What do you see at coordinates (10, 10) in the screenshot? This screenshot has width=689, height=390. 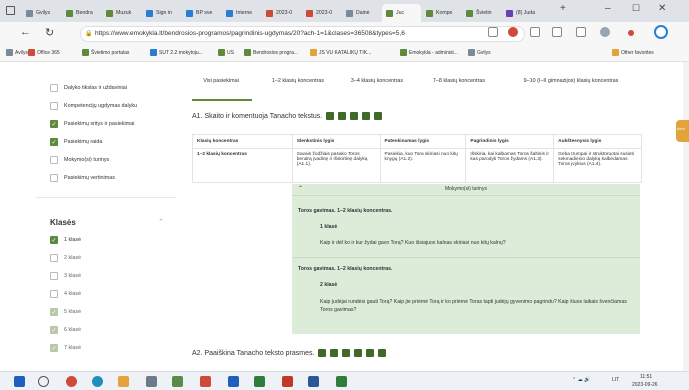 I see `tab-actions-icon` at bounding box center [10, 10].